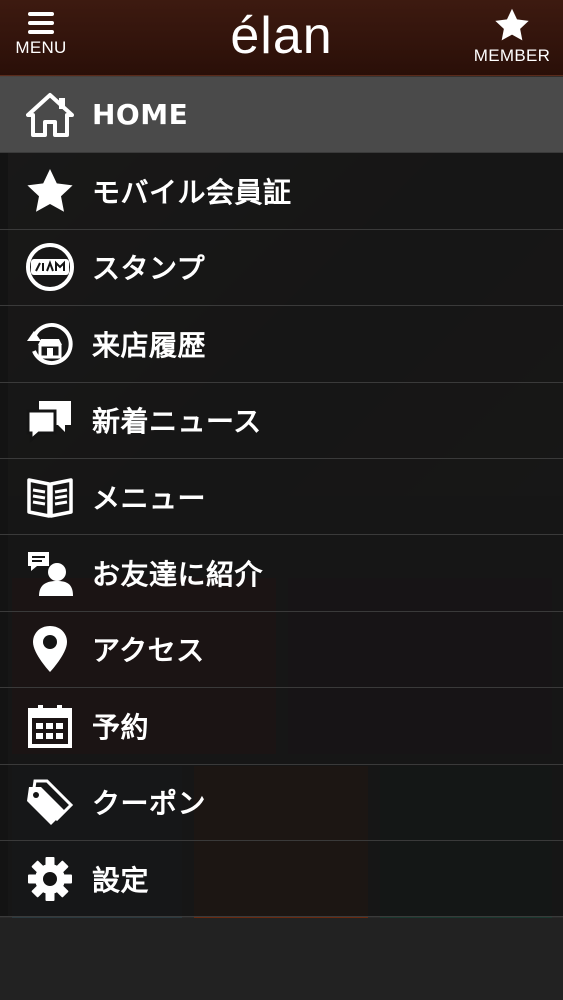  What do you see at coordinates (50, 420) in the screenshot?
I see `news-chat-icon` at bounding box center [50, 420].